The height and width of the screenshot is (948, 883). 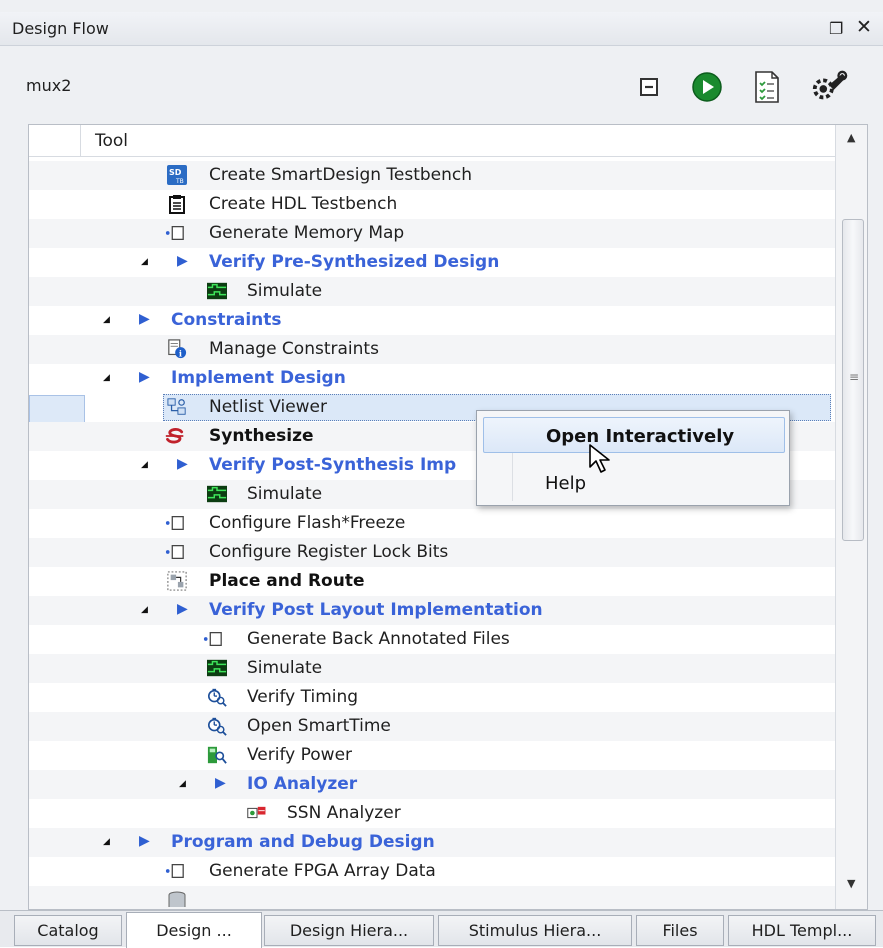 I want to click on tree-row-label: Create HDL Testbench, so click(x=303, y=204).